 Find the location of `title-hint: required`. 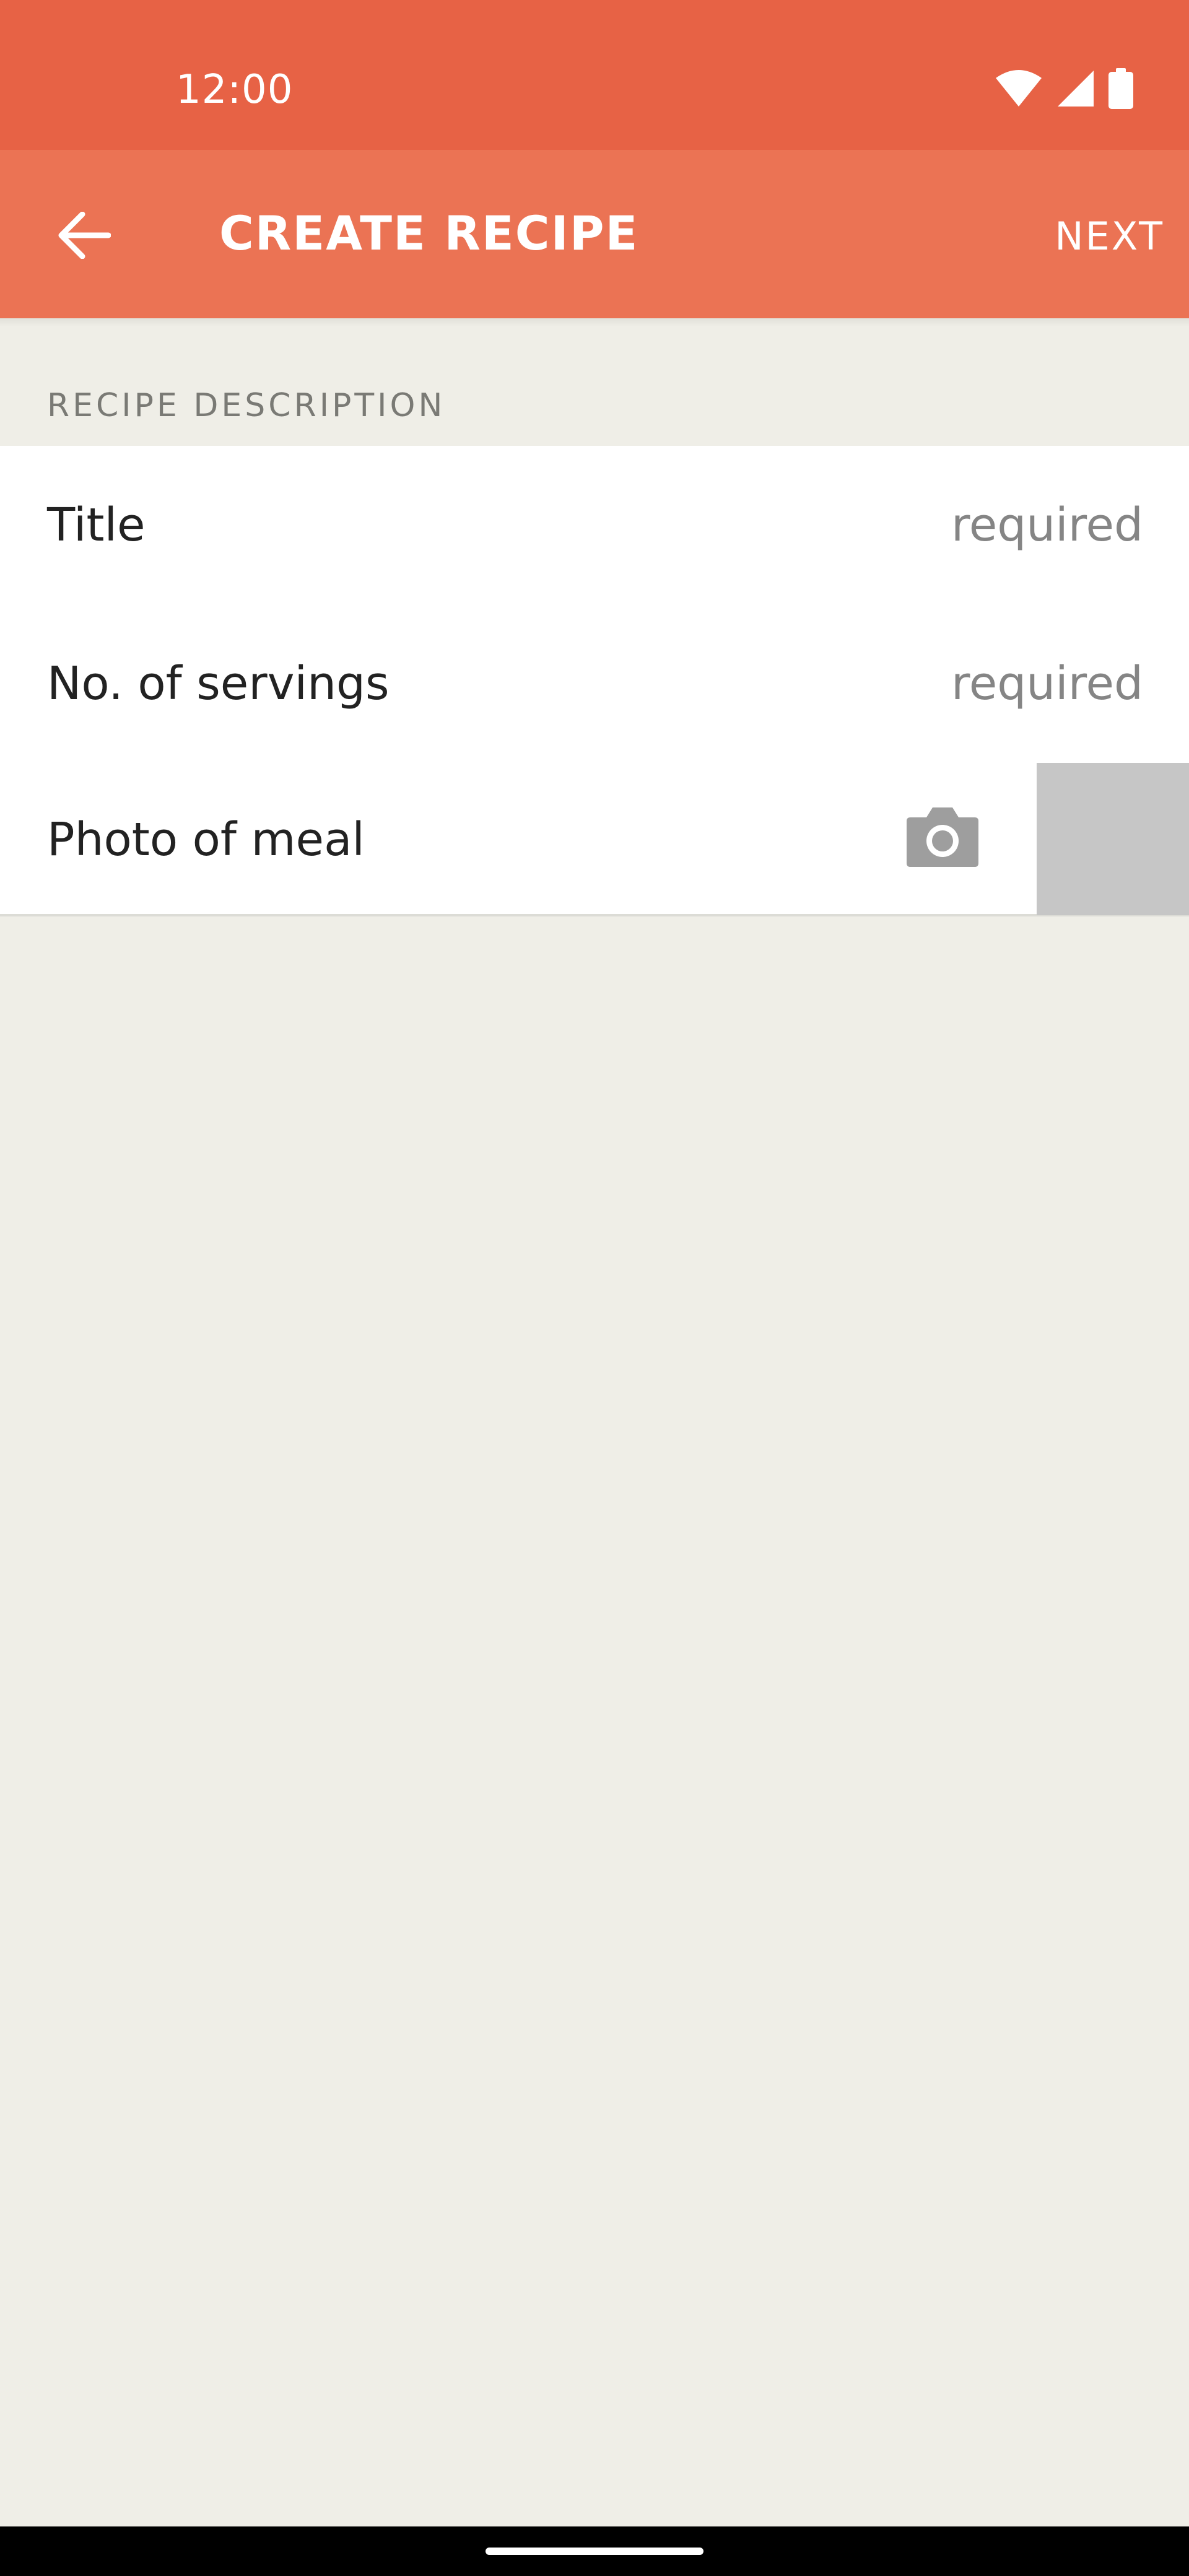

title-hint: required is located at coordinates (1047, 525).